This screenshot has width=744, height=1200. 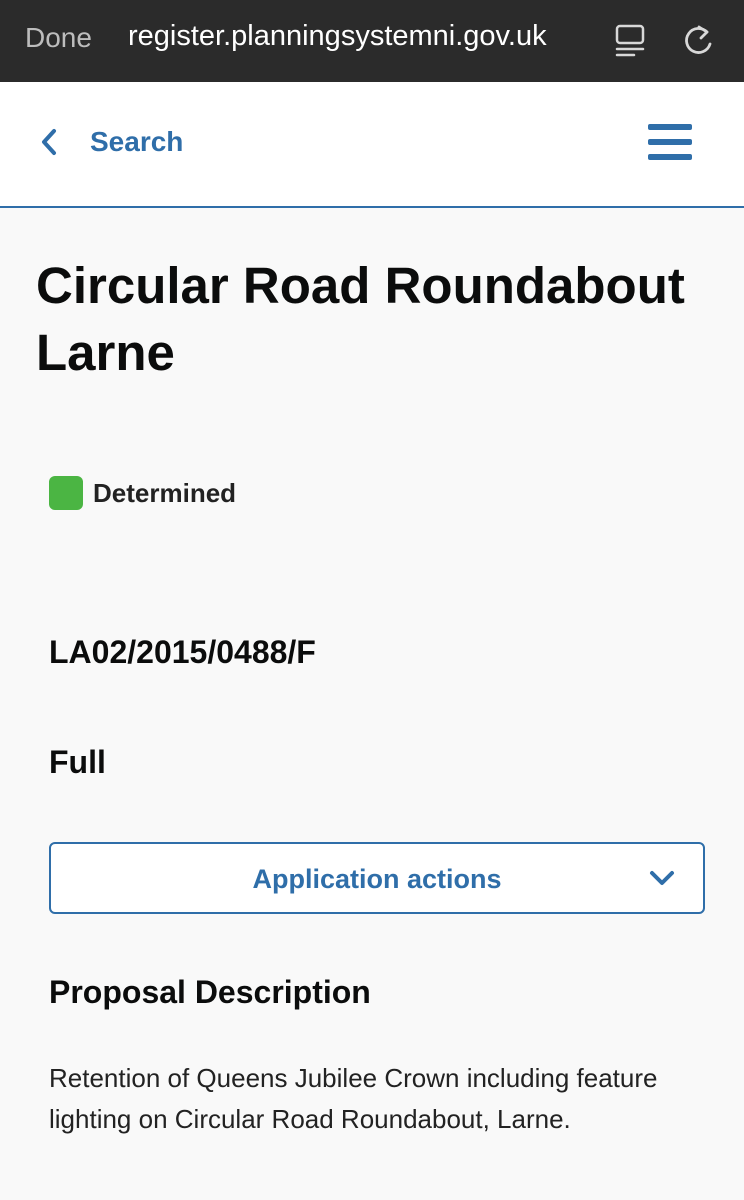 I want to click on done-button: Done, so click(x=58, y=38).